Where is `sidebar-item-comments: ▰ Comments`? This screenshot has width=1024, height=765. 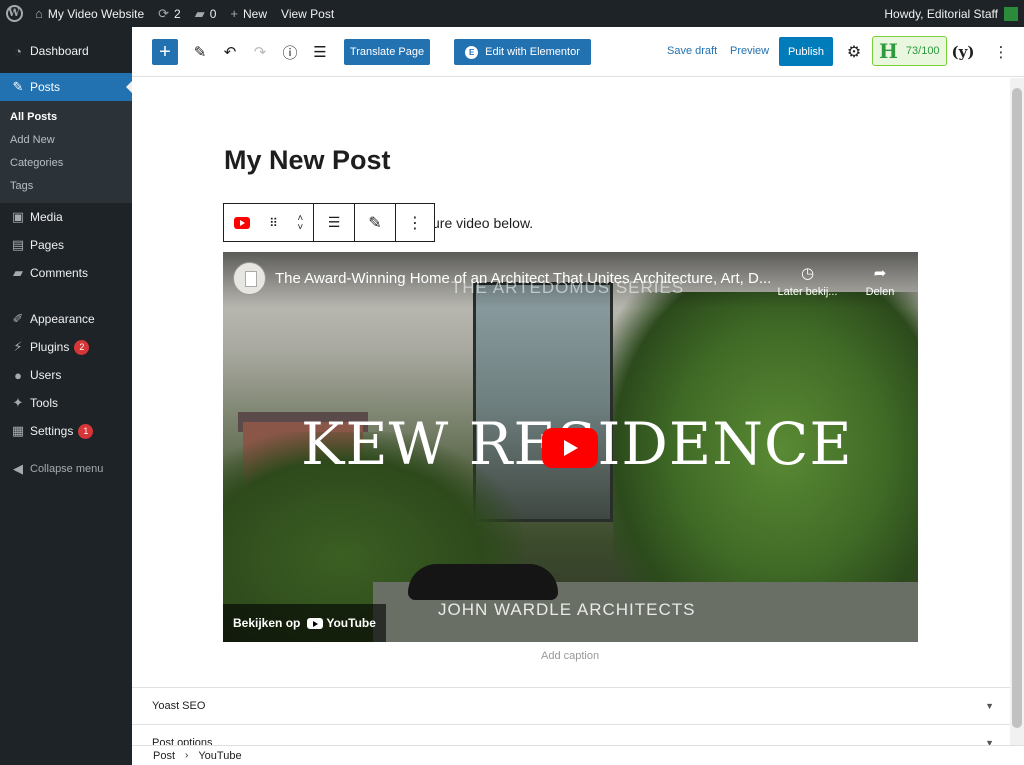
sidebar-item-comments: ▰ Comments is located at coordinates (66, 273).